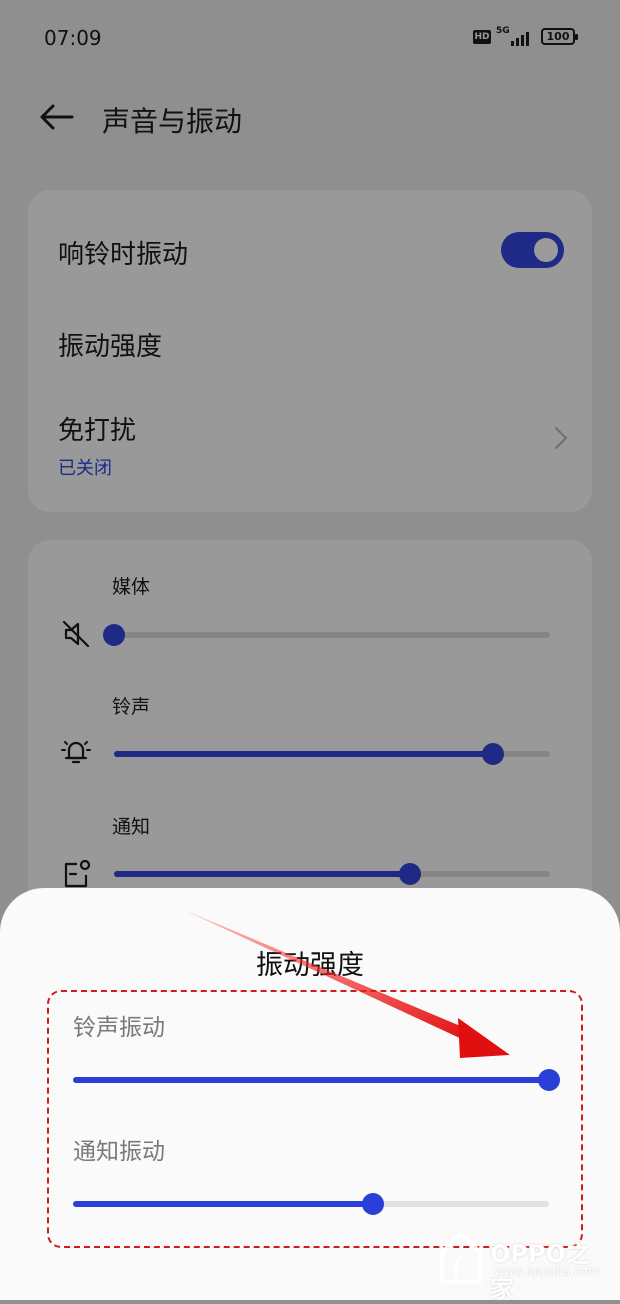 The image size is (620, 1304). I want to click on dnd-item-label: 免打扰, so click(97, 428).